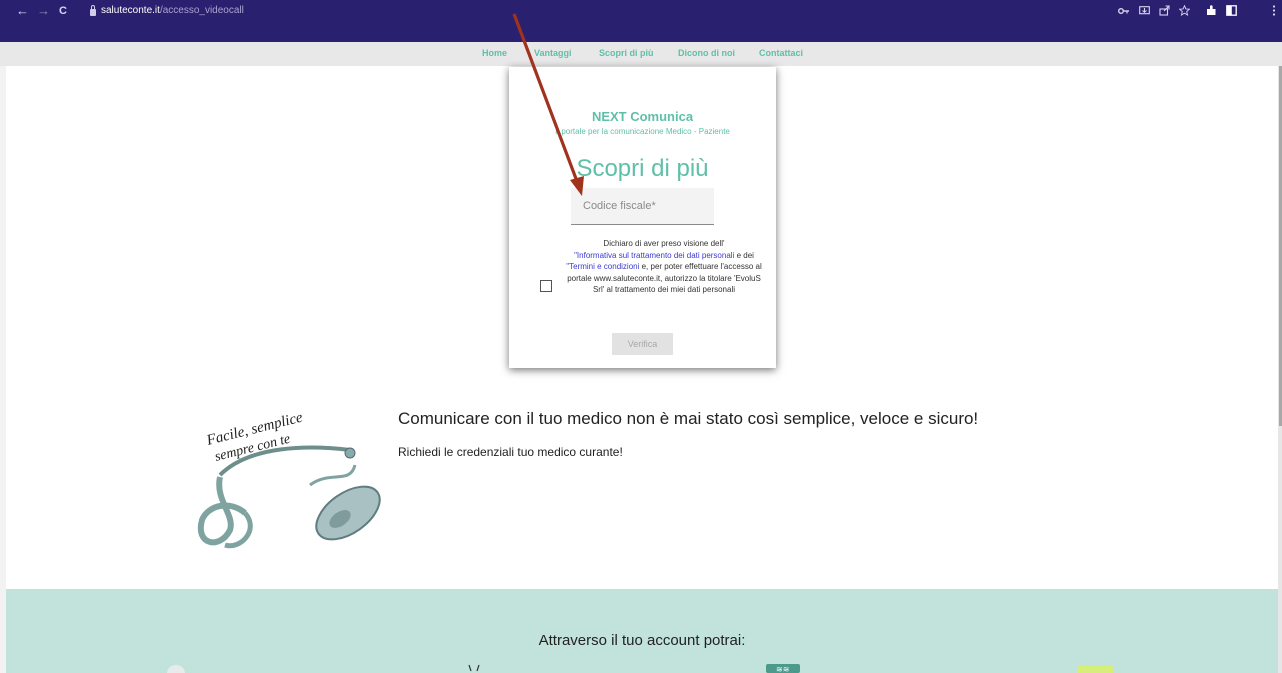 Image resolution: width=1282 pixels, height=673 pixels. I want to click on annotation-arrow, so click(548, 104).